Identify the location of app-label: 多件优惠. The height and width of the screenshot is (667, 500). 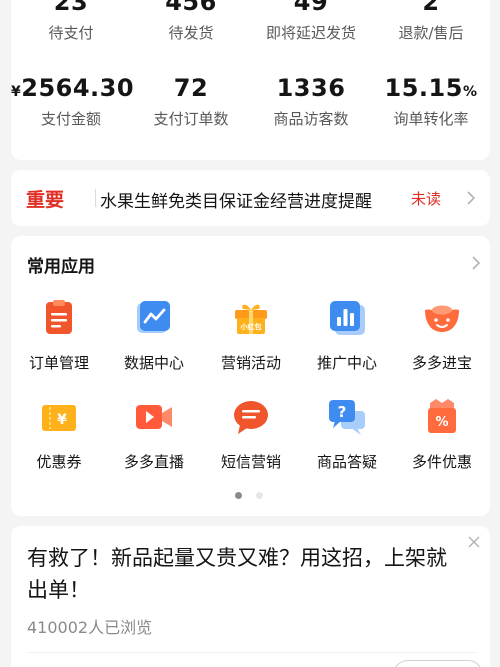
(441, 462).